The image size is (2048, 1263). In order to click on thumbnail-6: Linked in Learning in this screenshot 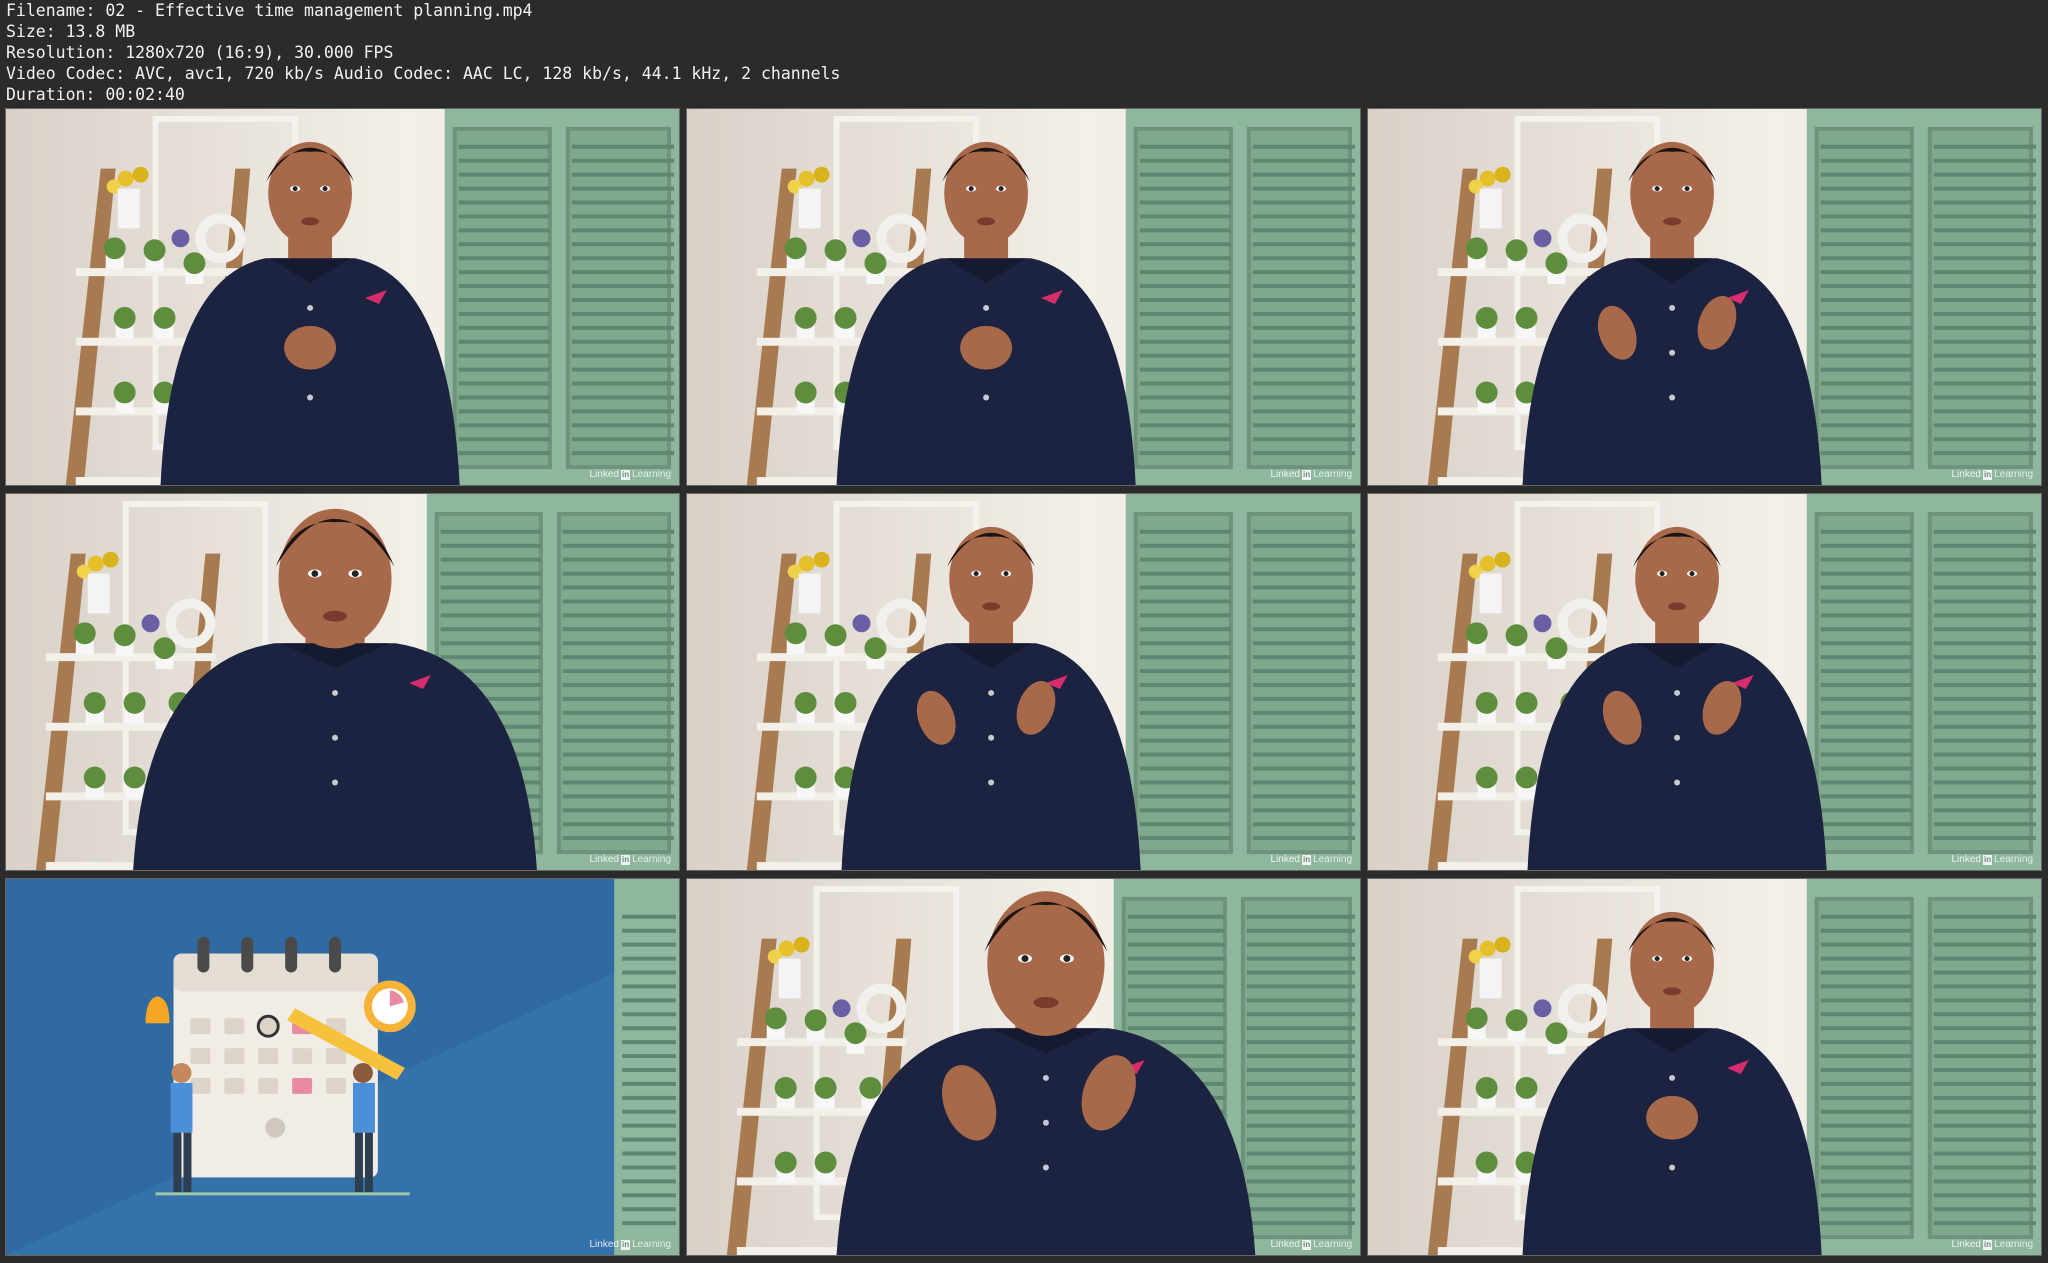, I will do `click(1704, 682)`.